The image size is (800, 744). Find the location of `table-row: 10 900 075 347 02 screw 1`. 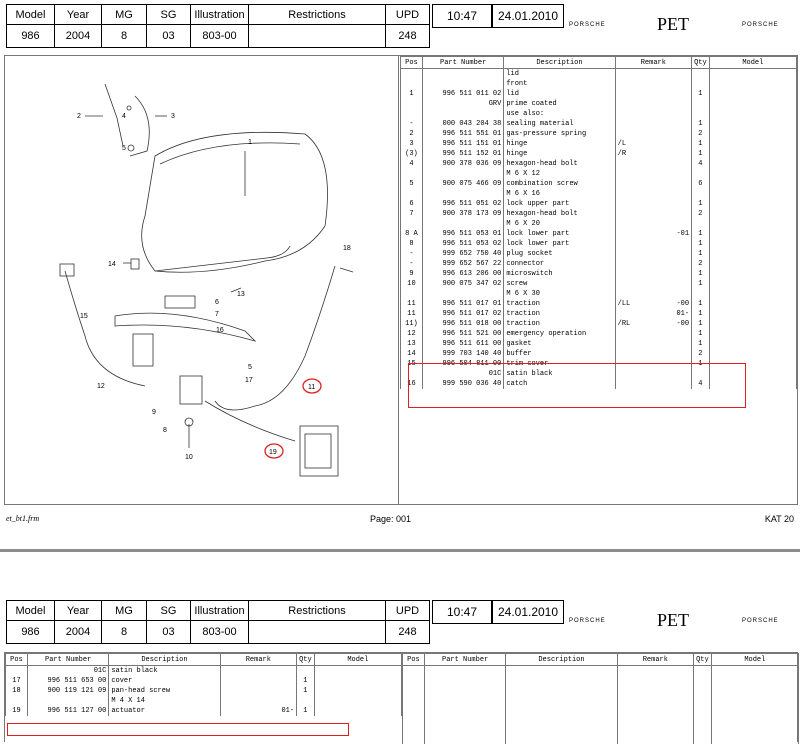

table-row: 10 900 075 347 02 screw 1 is located at coordinates (599, 284).